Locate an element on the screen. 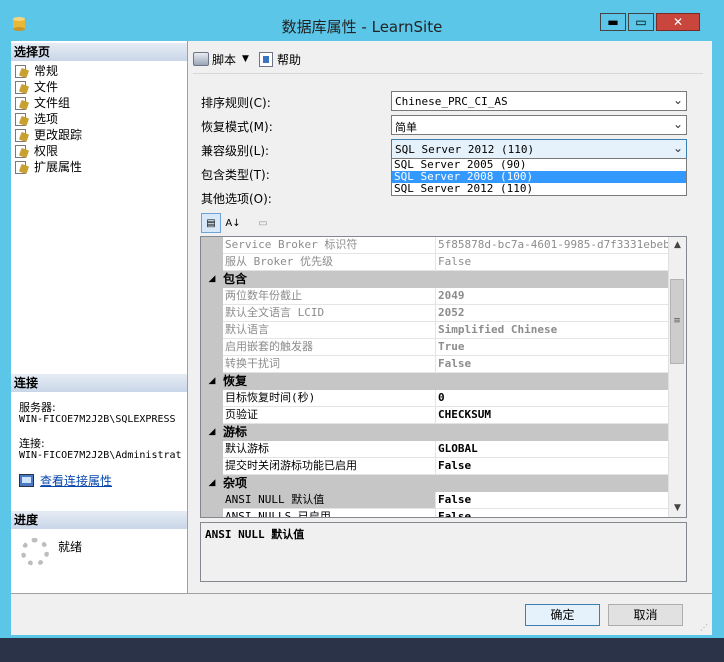  page-item-extended-properties: 扩展属性 is located at coordinates (48, 167).